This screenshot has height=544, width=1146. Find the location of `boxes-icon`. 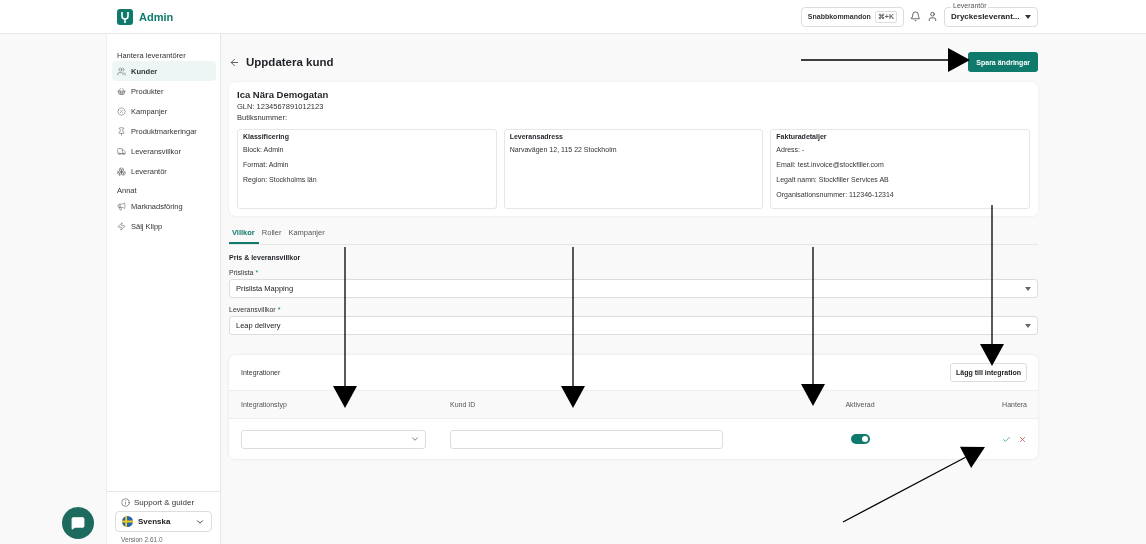

boxes-icon is located at coordinates (121, 171).